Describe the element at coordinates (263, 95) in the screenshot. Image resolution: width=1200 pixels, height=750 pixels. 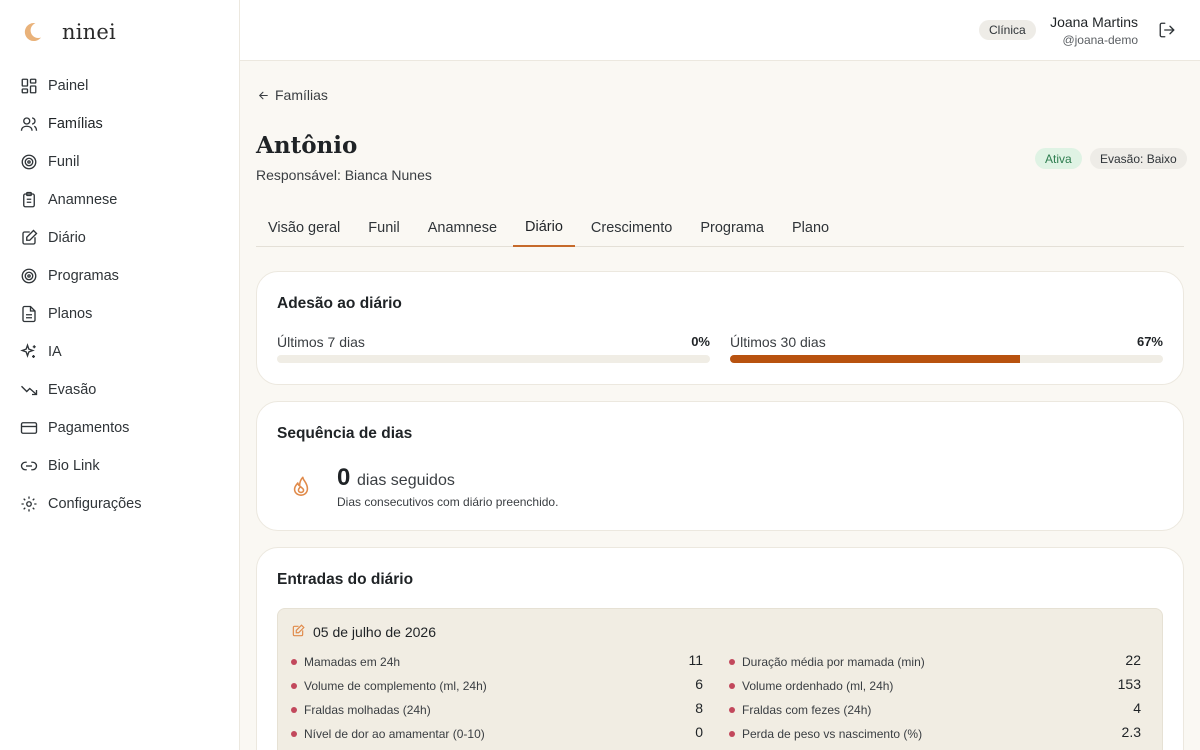
I see `arrow-left-icon` at that location.